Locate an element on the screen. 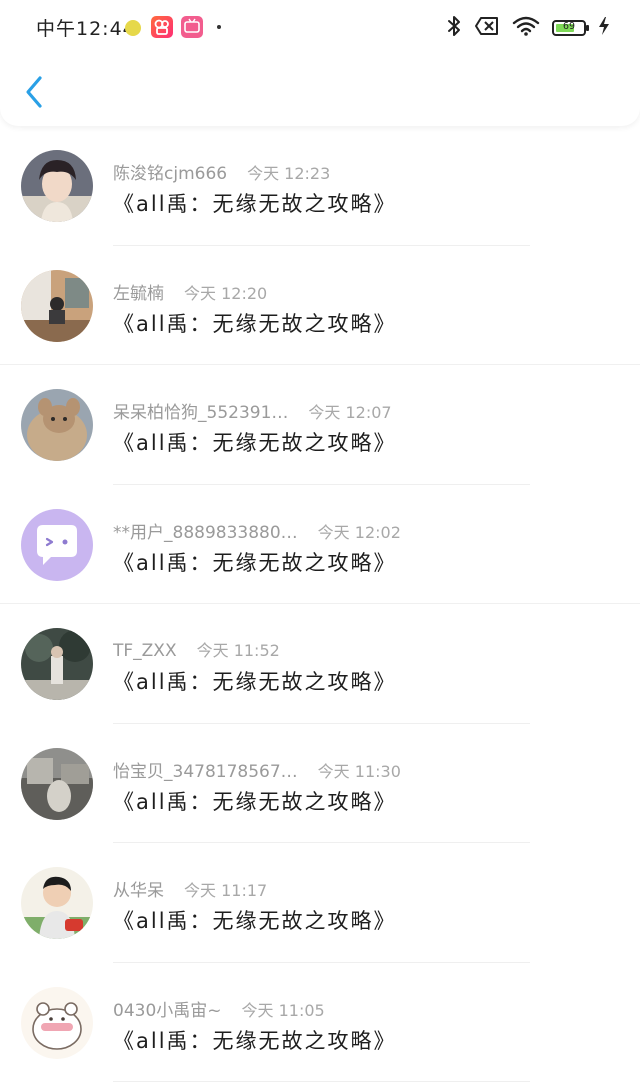 Image resolution: width=640 pixels, height=1092 pixels. divider is located at coordinates (321, 1081).